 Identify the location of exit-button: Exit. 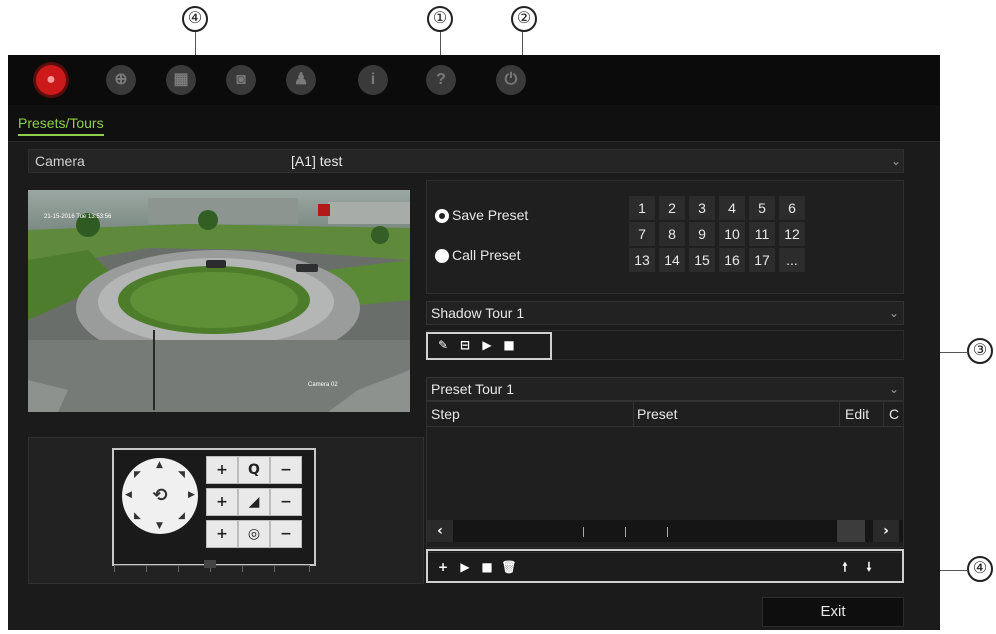
(833, 612).